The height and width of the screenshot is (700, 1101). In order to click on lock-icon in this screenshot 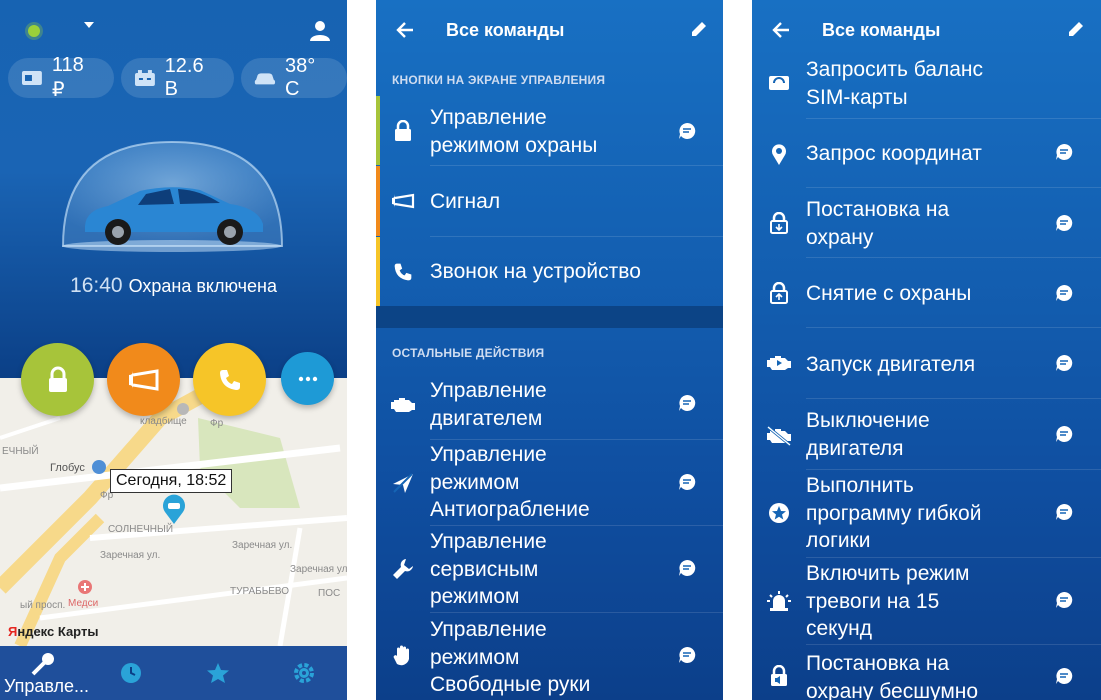, I will do `click(57, 379)`.